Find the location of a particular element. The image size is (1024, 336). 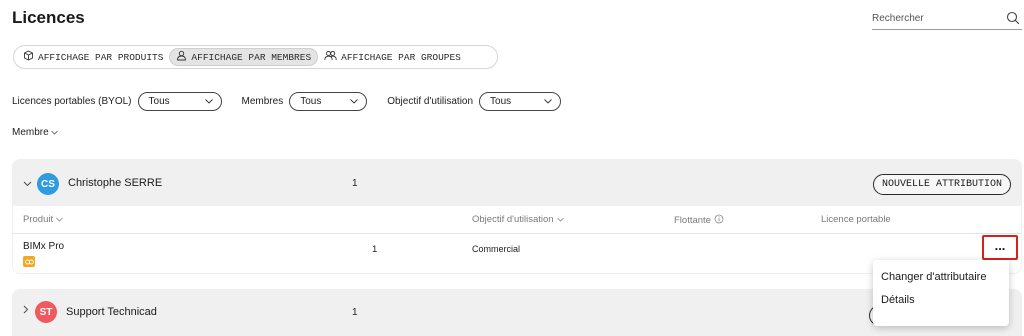

member-group: ST Support Technicad 1 N is located at coordinates (517, 312).